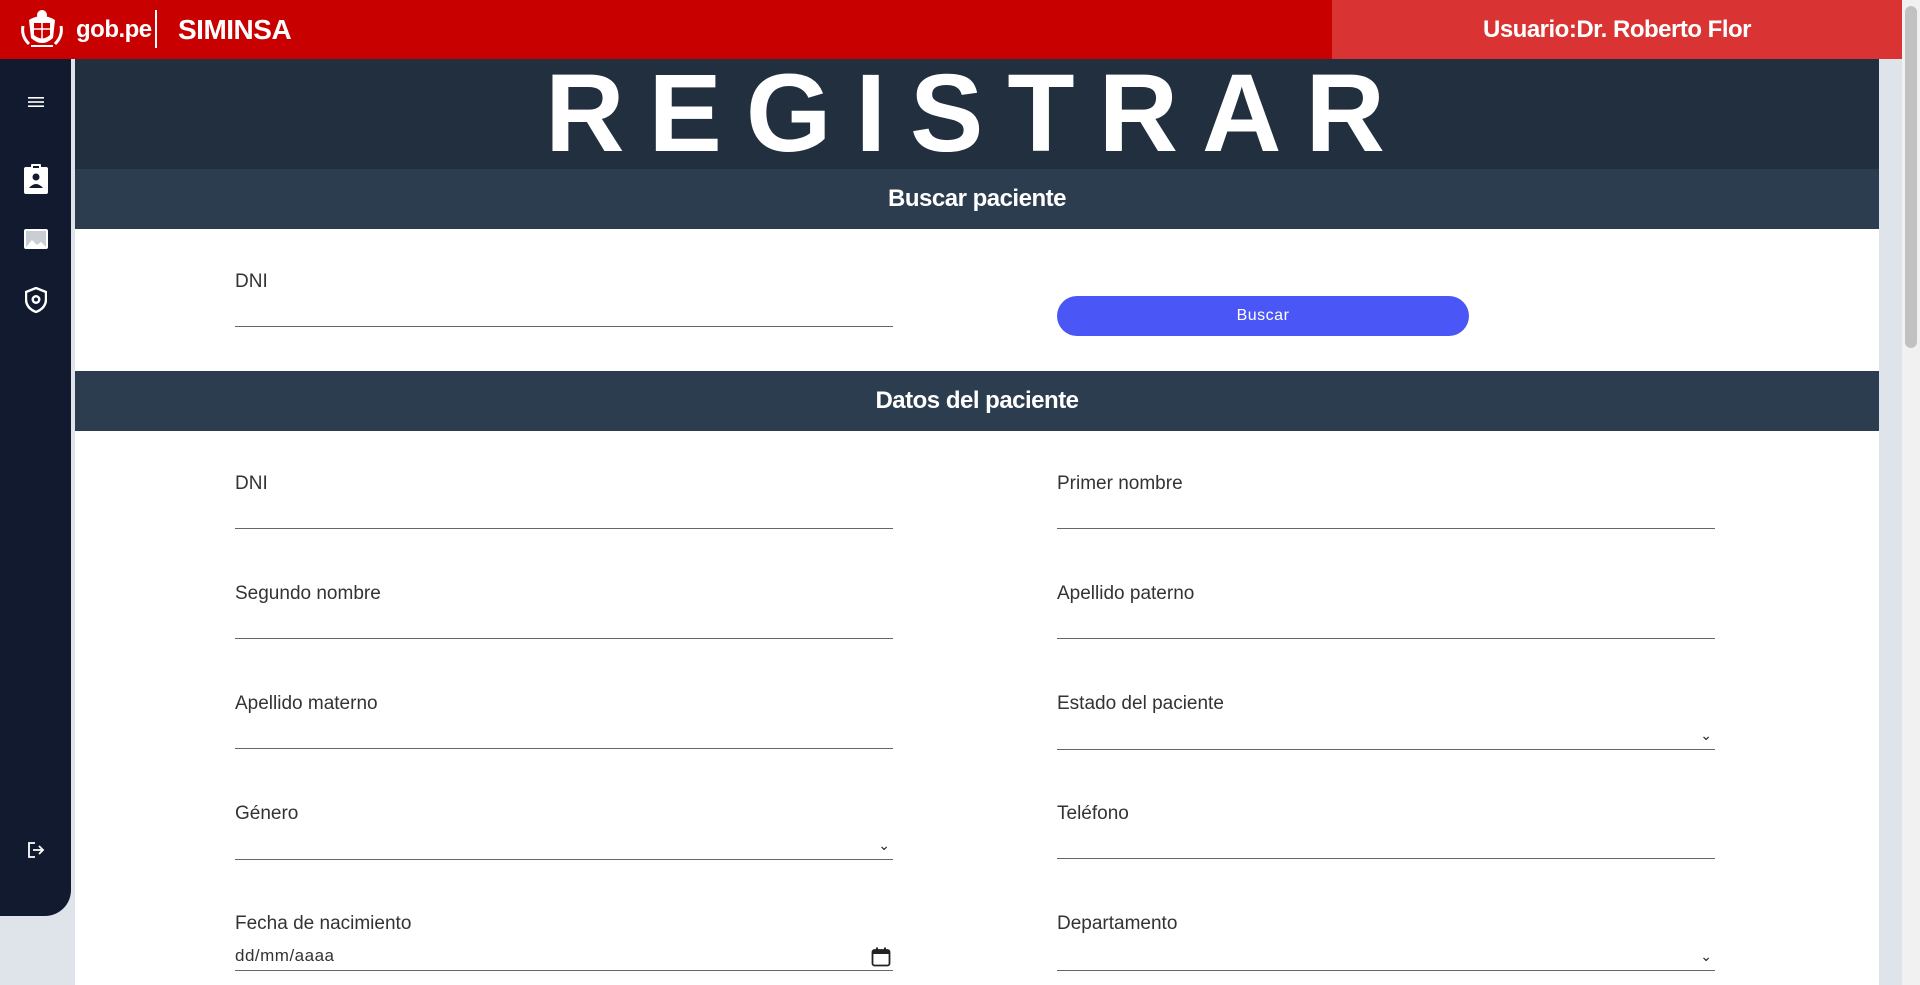  I want to click on brand-divider, so click(156, 29).